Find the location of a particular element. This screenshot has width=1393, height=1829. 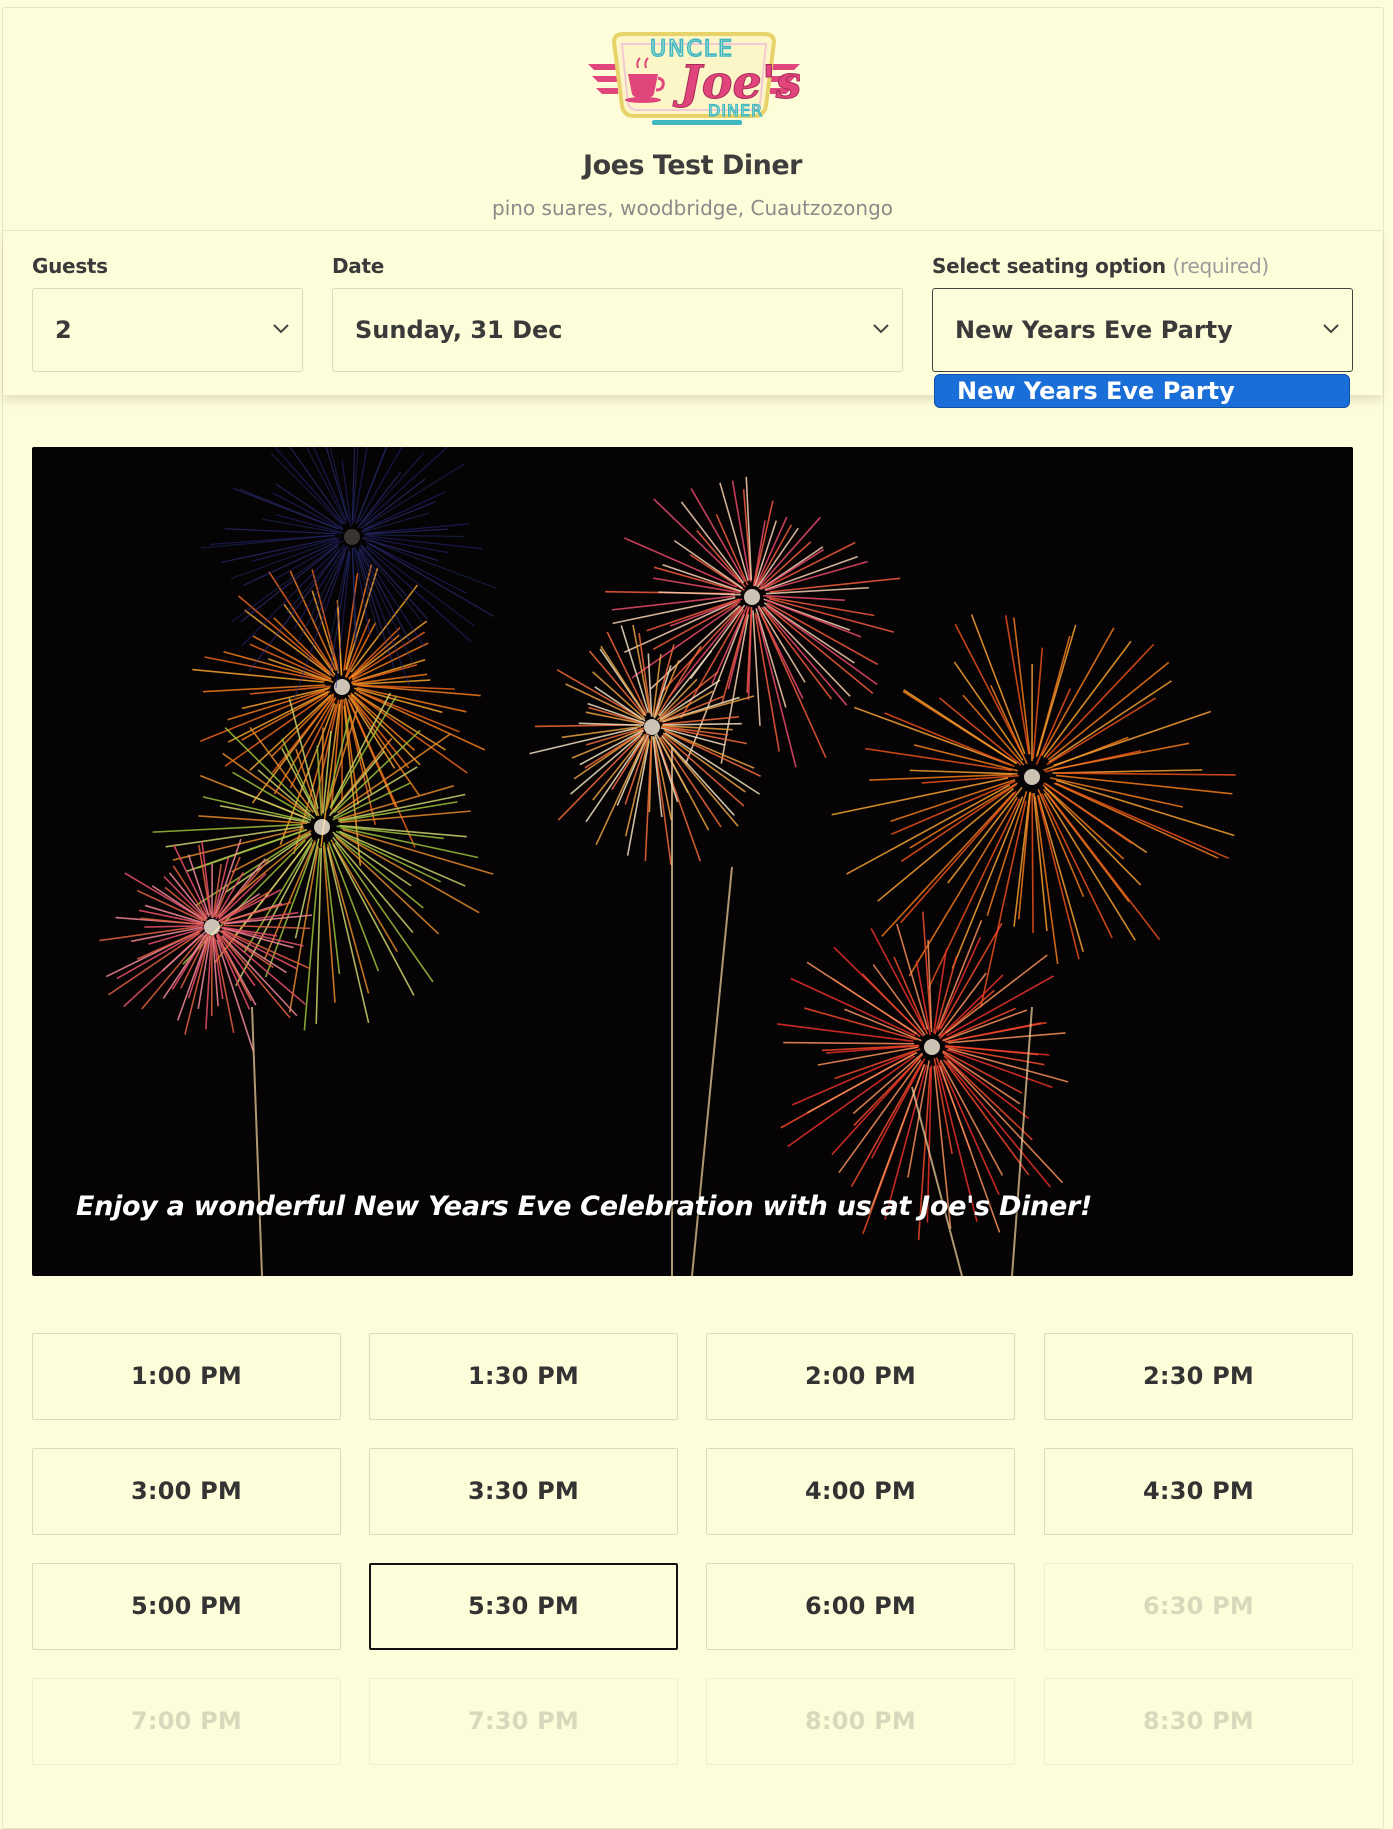

time-slot-button: 1:00 PM is located at coordinates (186, 1376).